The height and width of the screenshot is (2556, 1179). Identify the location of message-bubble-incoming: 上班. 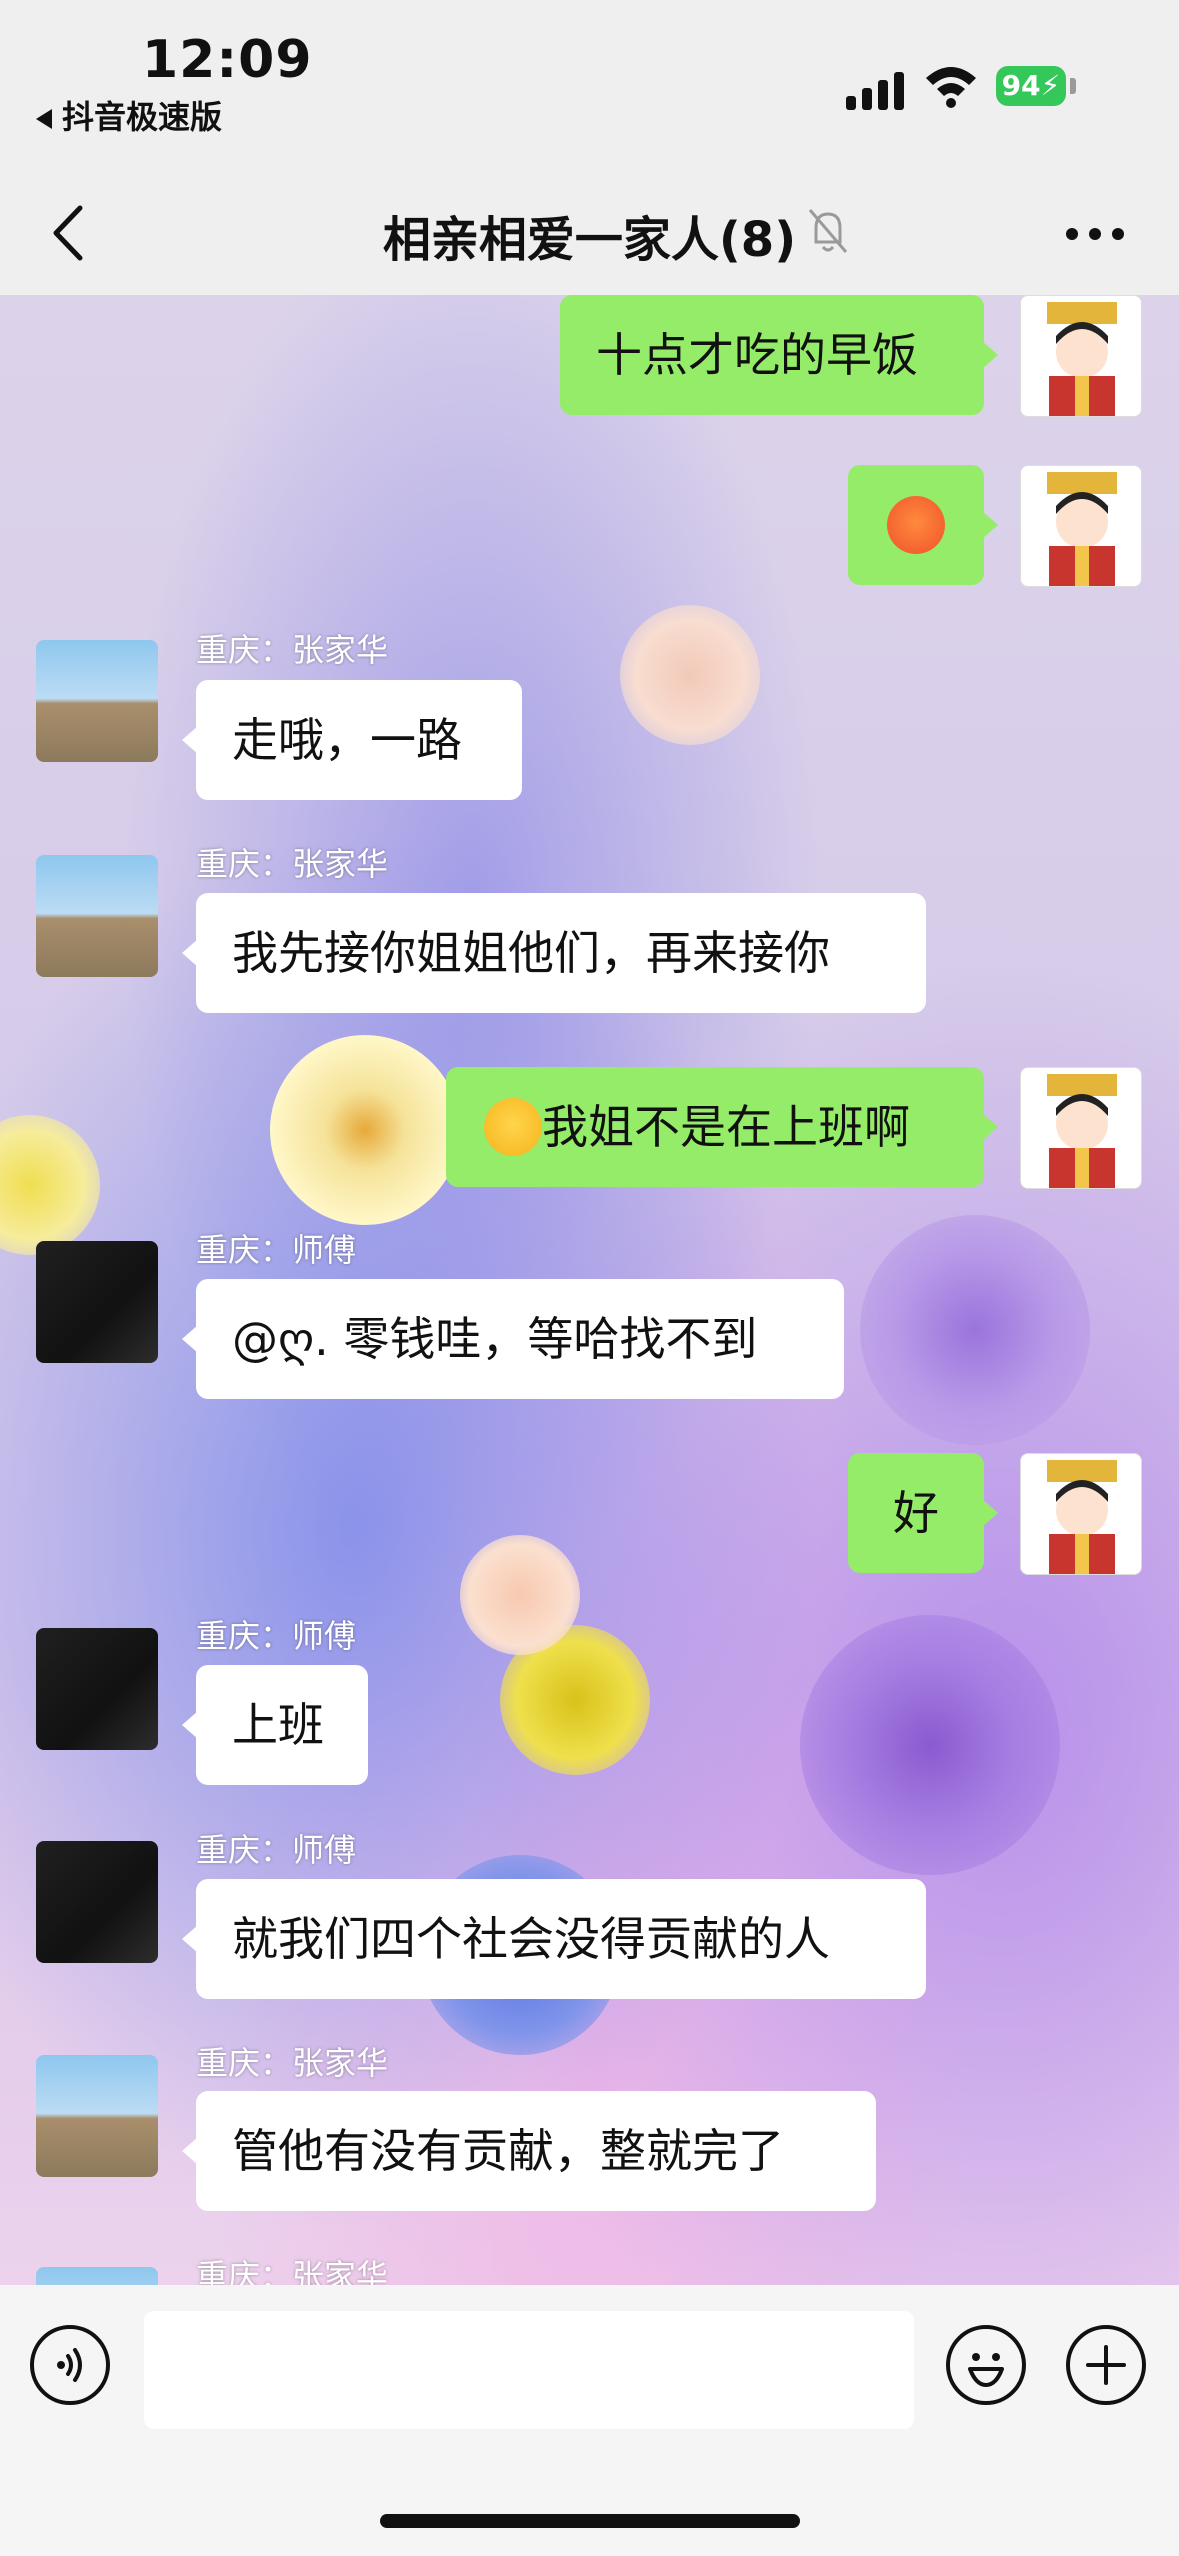
(275, 1725).